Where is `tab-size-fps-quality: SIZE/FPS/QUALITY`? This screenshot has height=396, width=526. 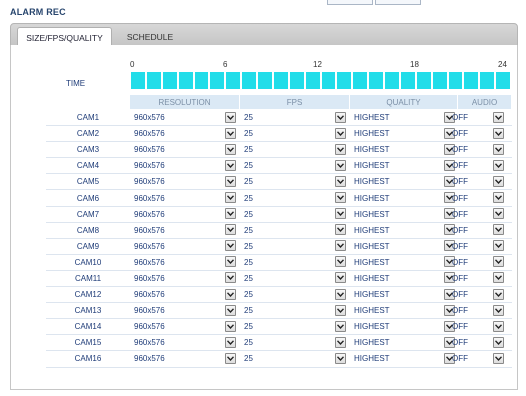 tab-size-fps-quality: SIZE/FPS/QUALITY is located at coordinates (64, 37).